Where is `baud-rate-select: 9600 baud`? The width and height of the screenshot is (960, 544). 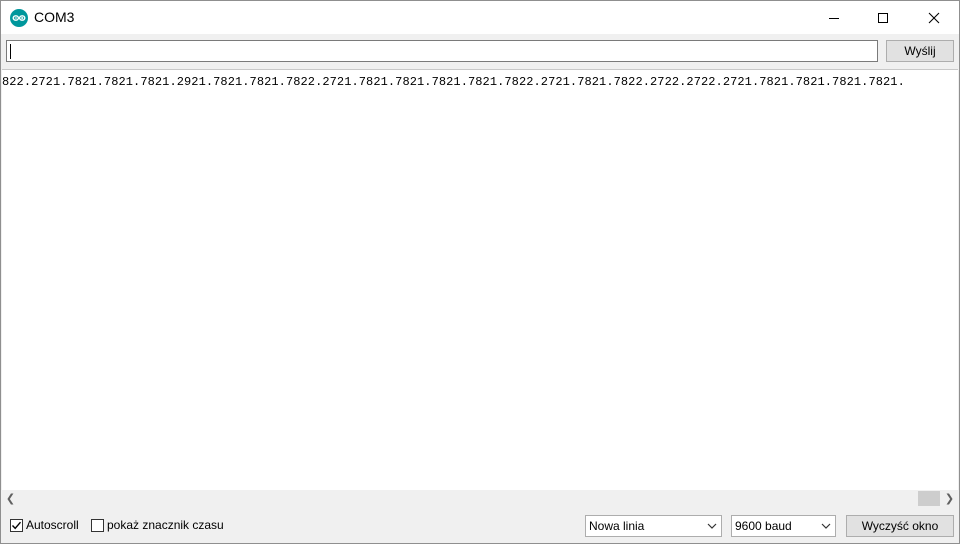
baud-rate-select: 9600 baud is located at coordinates (783, 526).